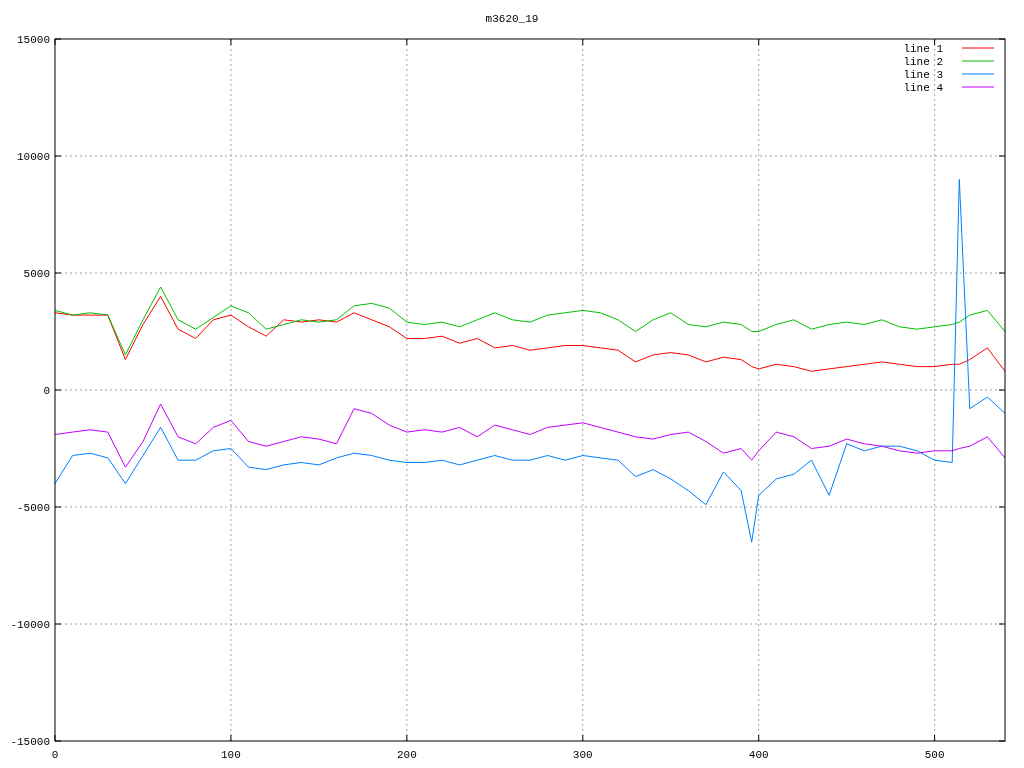 Image resolution: width=1024 pixels, height=768 pixels. Describe the element at coordinates (512, 19) in the screenshot. I see `chart-title: m3620_19` at that location.